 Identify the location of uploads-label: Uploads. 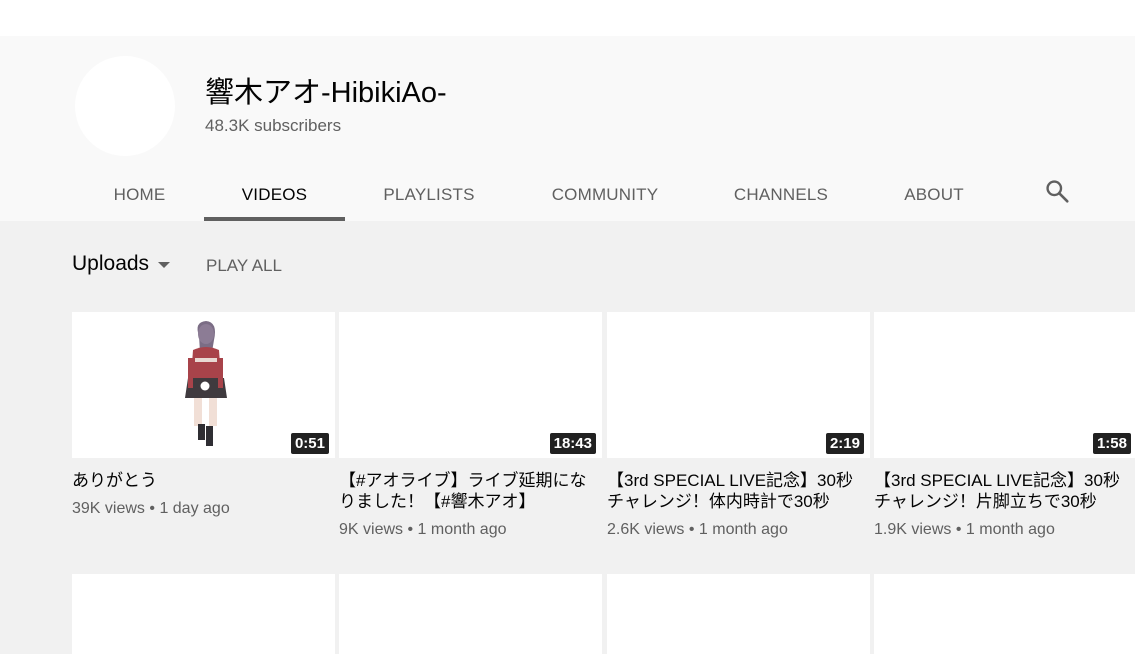
(111, 263).